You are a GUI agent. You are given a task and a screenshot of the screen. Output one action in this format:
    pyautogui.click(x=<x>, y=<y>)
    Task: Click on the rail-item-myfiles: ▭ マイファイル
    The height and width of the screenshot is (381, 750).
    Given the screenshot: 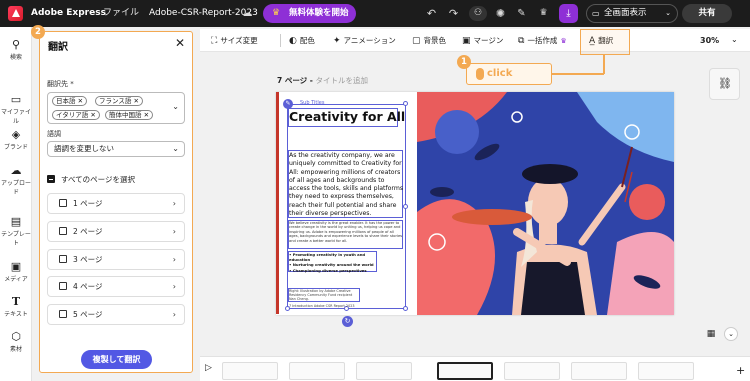 What is the action you would take?
    pyautogui.click(x=16, y=109)
    